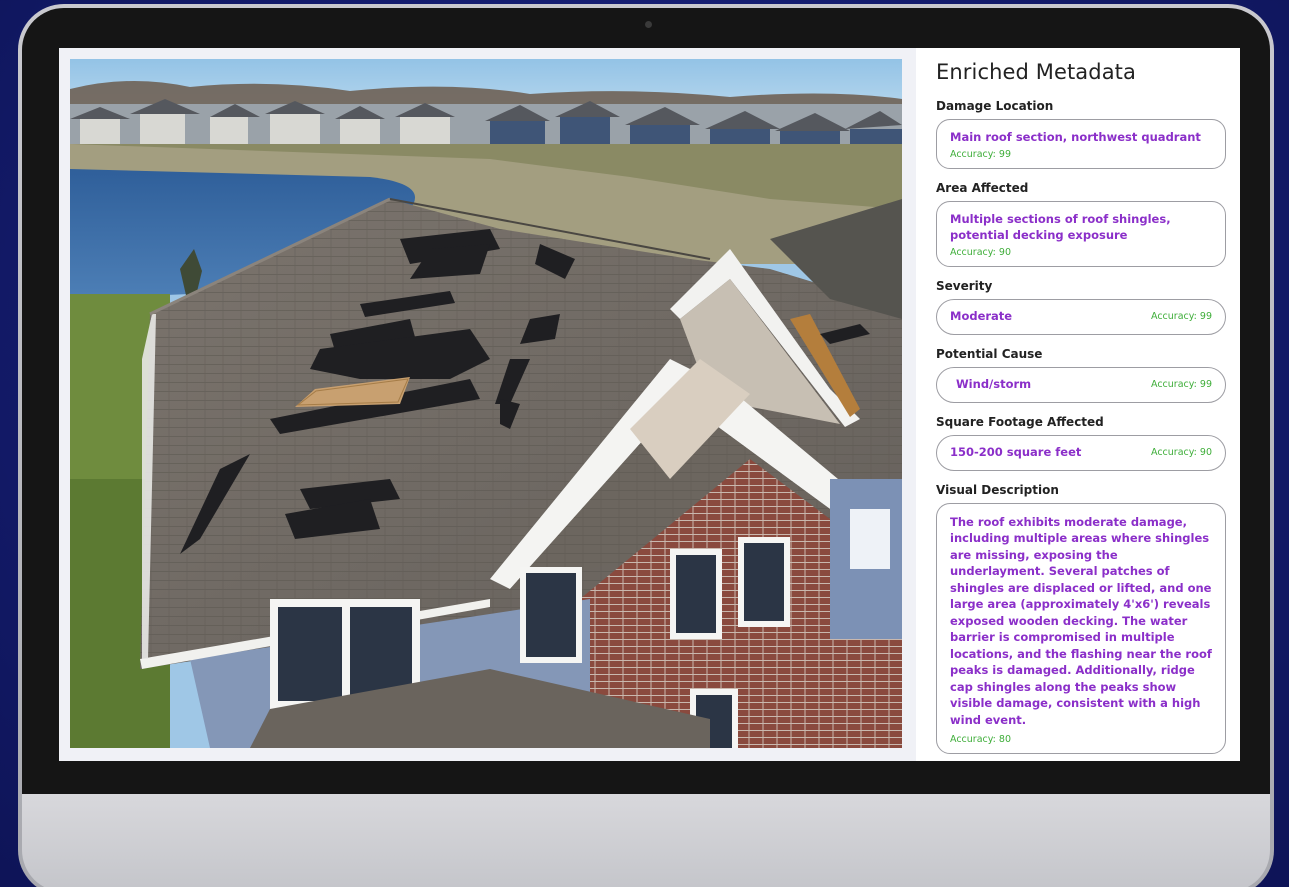 The image size is (1289, 887). What do you see at coordinates (1081, 316) in the screenshot?
I see `severity-field: Moderate Accuracy: 99` at bounding box center [1081, 316].